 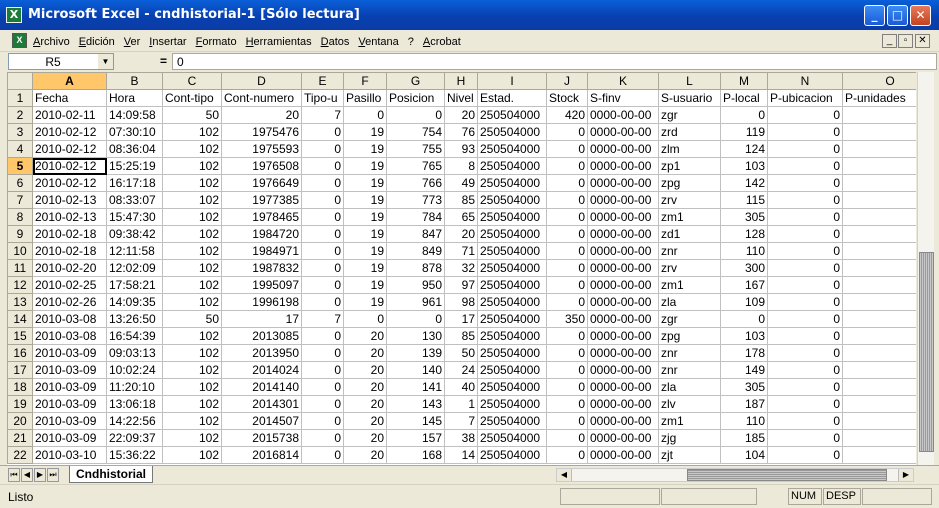 What do you see at coordinates (689, 81) in the screenshot?
I see `column-header: L` at bounding box center [689, 81].